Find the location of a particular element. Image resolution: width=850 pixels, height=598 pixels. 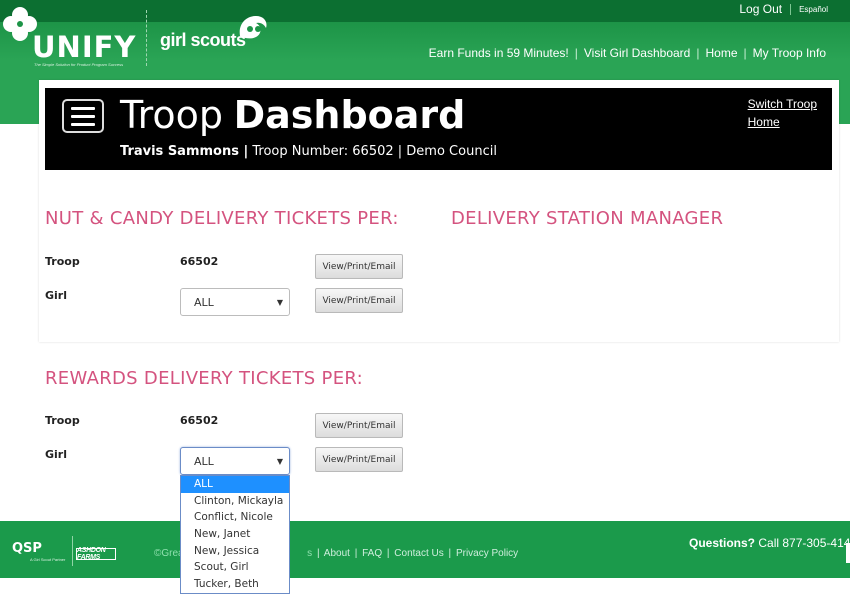

user-name: Travis Sammons is located at coordinates (179, 151).